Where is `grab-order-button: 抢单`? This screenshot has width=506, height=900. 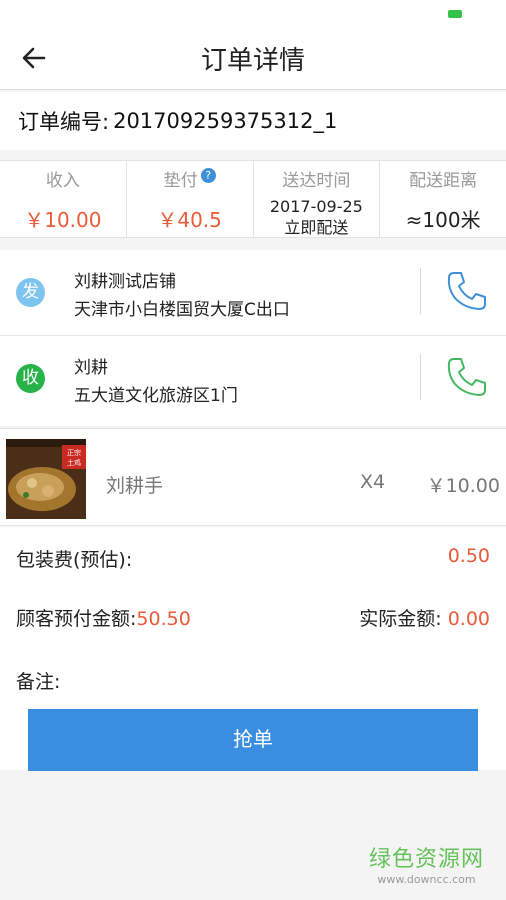
grab-order-button: 抢单 is located at coordinates (253, 740).